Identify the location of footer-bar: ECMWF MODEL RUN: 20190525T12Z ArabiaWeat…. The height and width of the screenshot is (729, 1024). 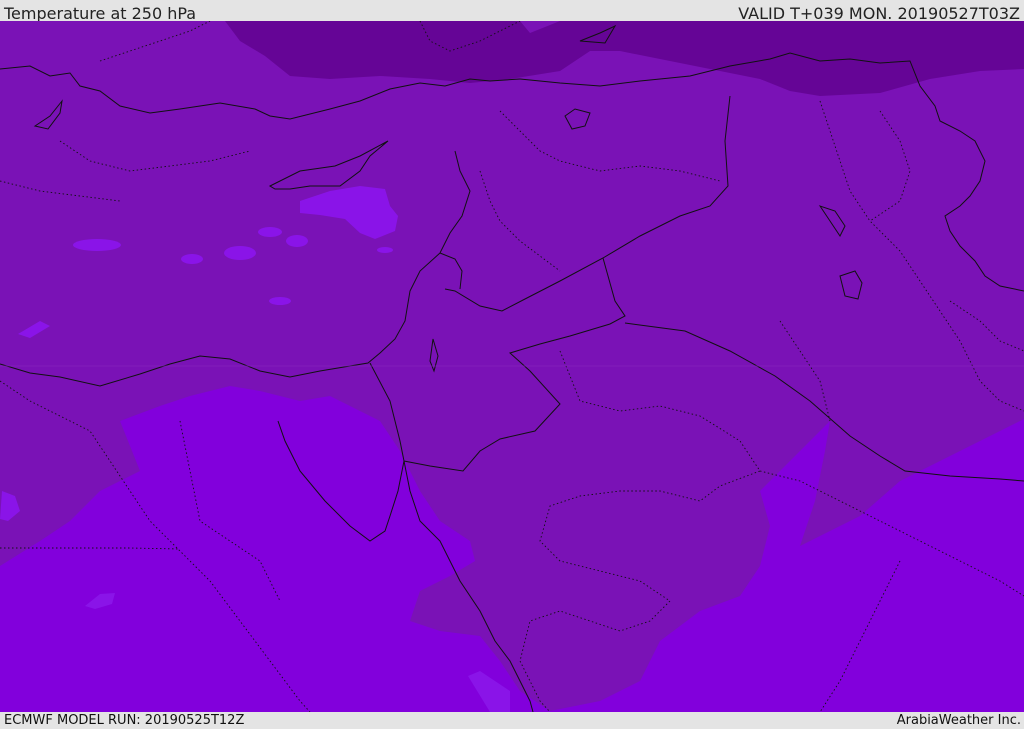
(512, 720).